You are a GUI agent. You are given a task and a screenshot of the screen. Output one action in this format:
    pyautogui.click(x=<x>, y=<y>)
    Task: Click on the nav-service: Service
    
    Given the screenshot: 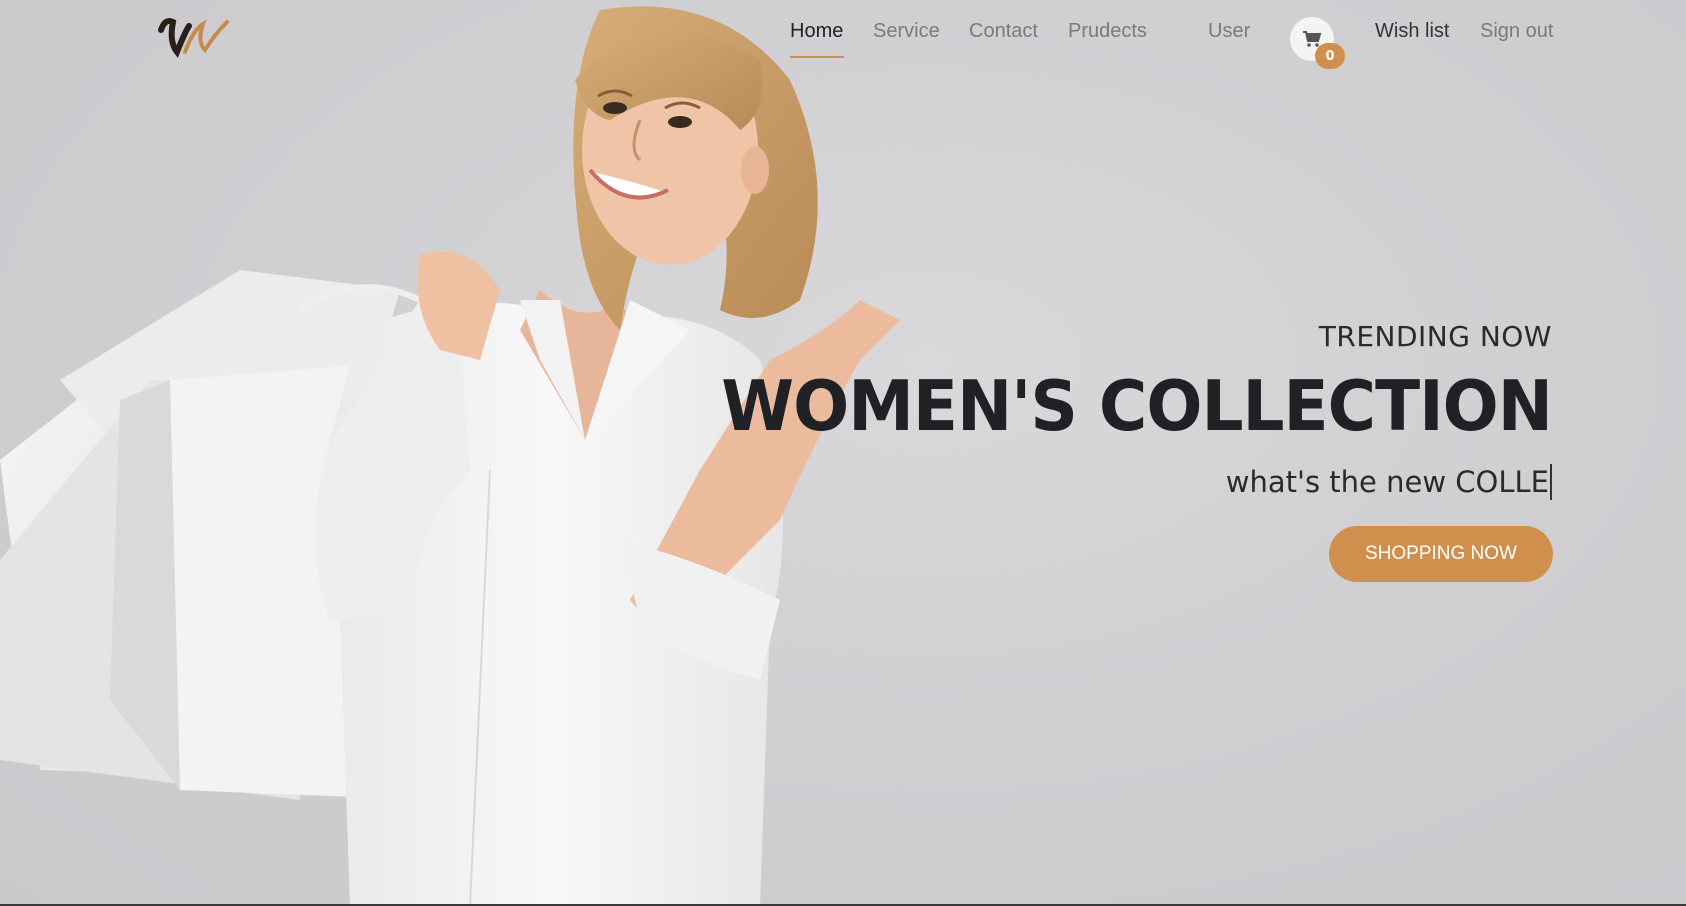 What is the action you would take?
    pyautogui.click(x=906, y=31)
    